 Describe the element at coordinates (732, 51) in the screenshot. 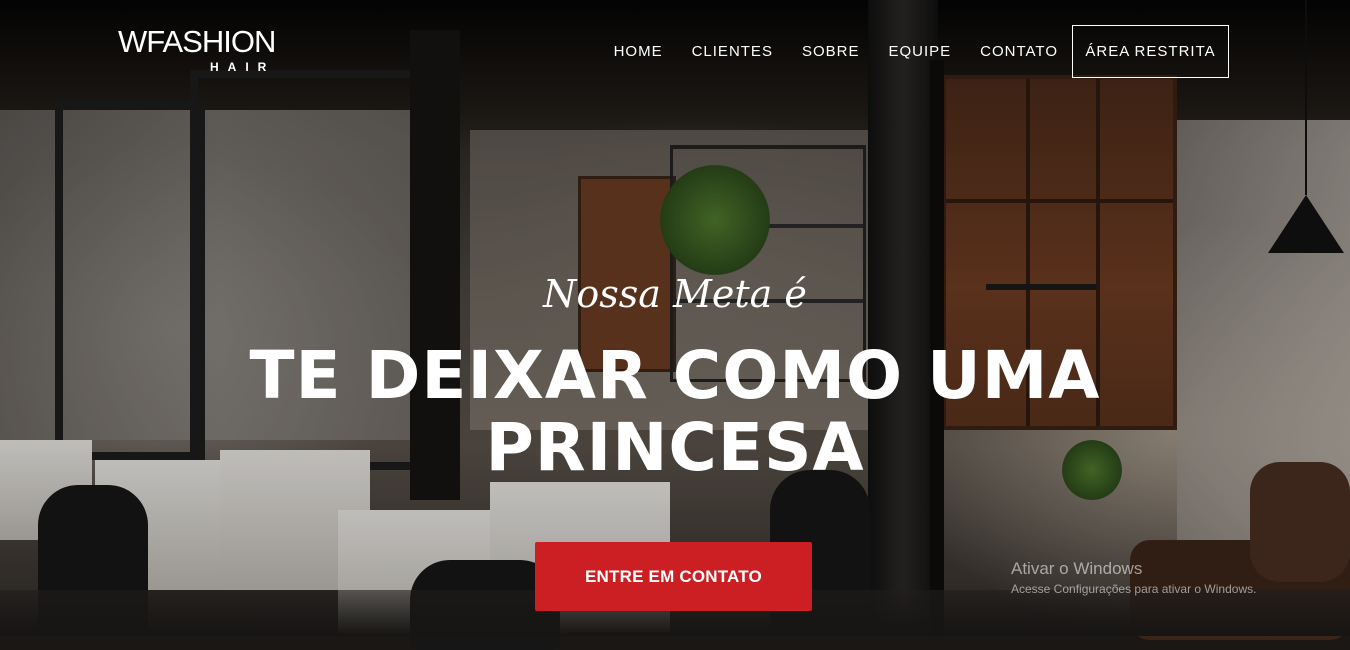

I see `nav-clientes: CLIENTES` at that location.